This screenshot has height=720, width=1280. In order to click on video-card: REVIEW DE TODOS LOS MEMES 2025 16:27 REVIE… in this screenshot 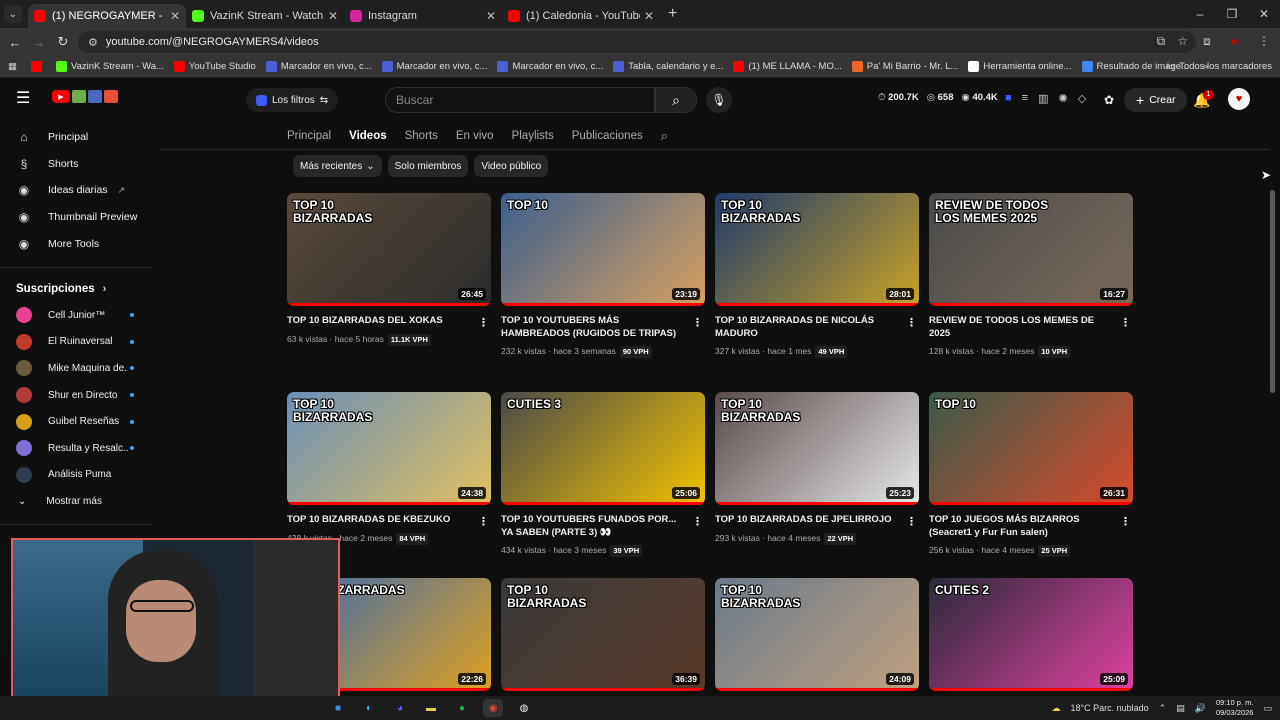, I will do `click(1031, 275)`.